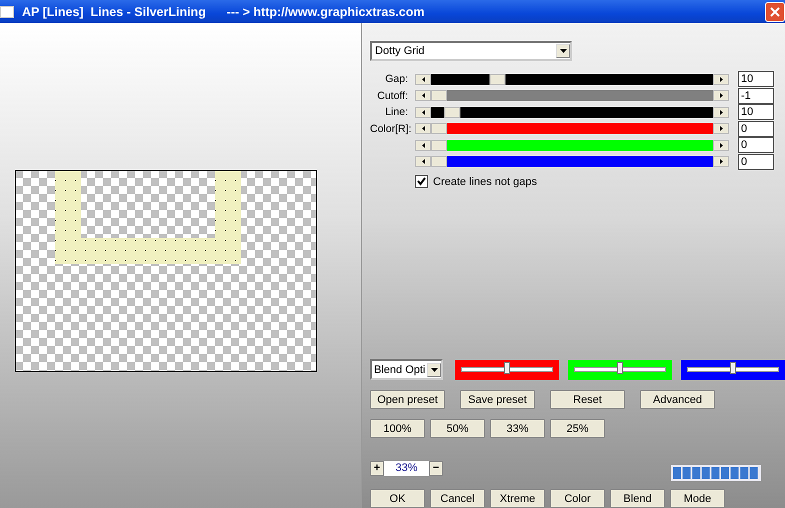  I want to click on close-icon, so click(775, 11).